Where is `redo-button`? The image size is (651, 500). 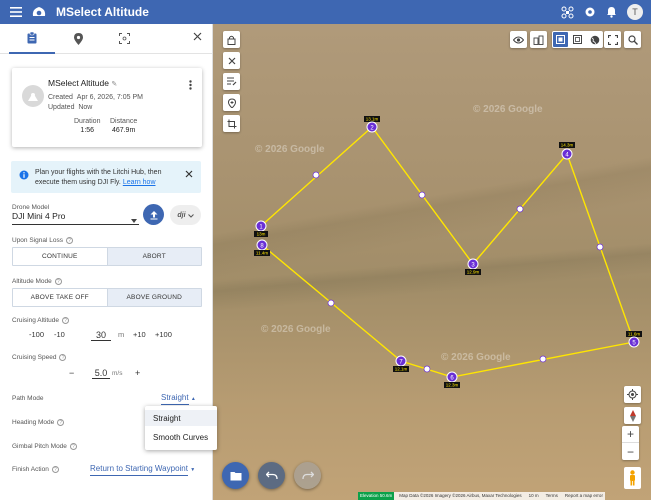
redo-button is located at coordinates (307, 475).